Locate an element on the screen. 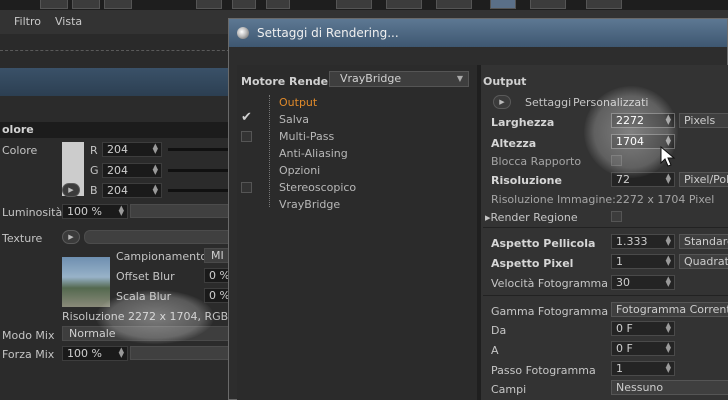 This screenshot has width=728, height=400. tree-item-opzioni: Opzioni is located at coordinates (299, 170).